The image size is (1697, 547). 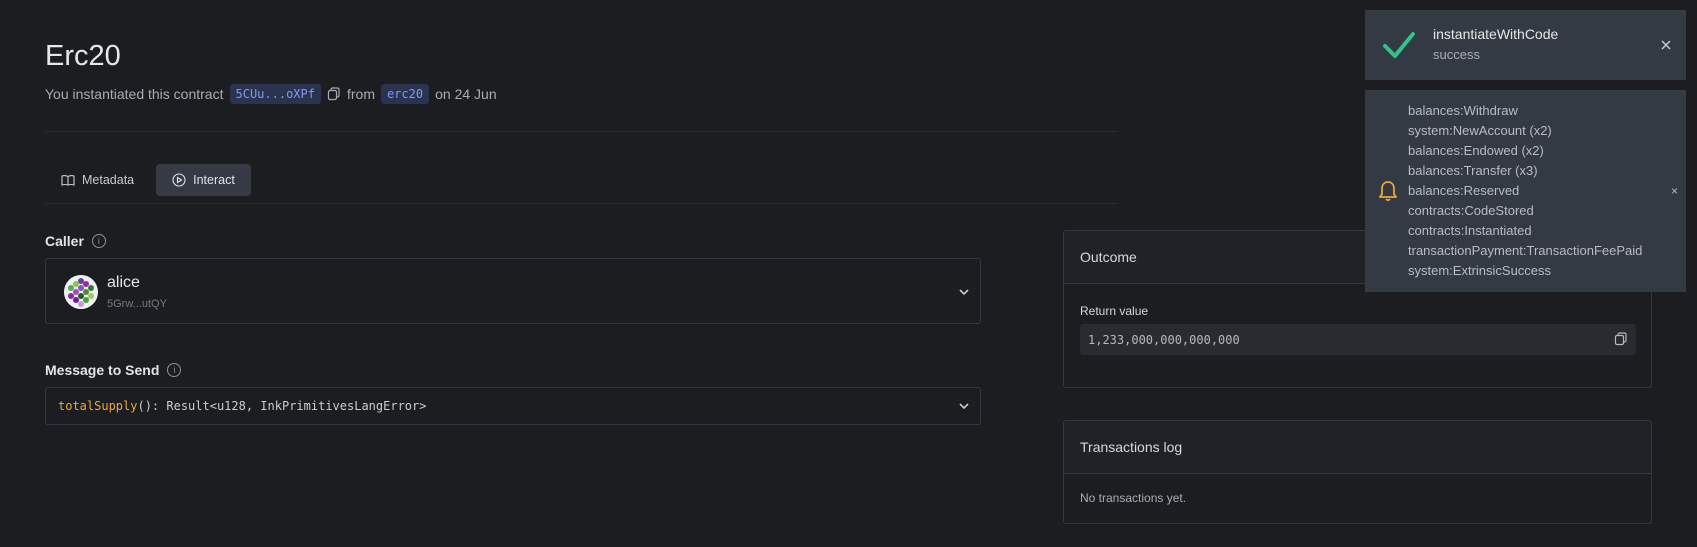 What do you see at coordinates (64, 241) in the screenshot?
I see `caller-label: Caller` at bounding box center [64, 241].